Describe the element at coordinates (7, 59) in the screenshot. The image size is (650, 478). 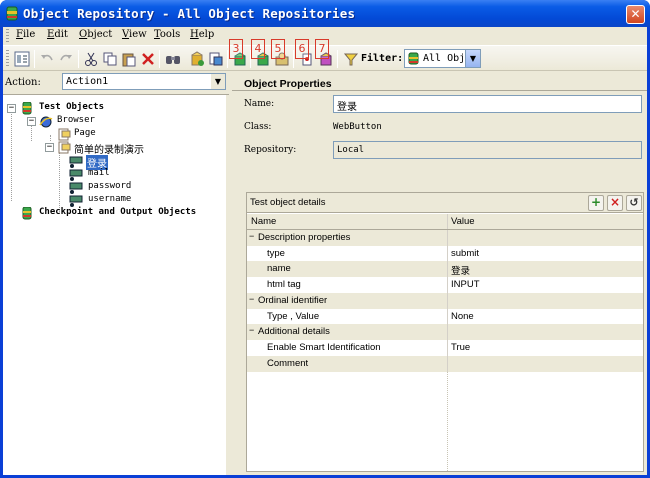
I see `toolbar-grip` at that location.